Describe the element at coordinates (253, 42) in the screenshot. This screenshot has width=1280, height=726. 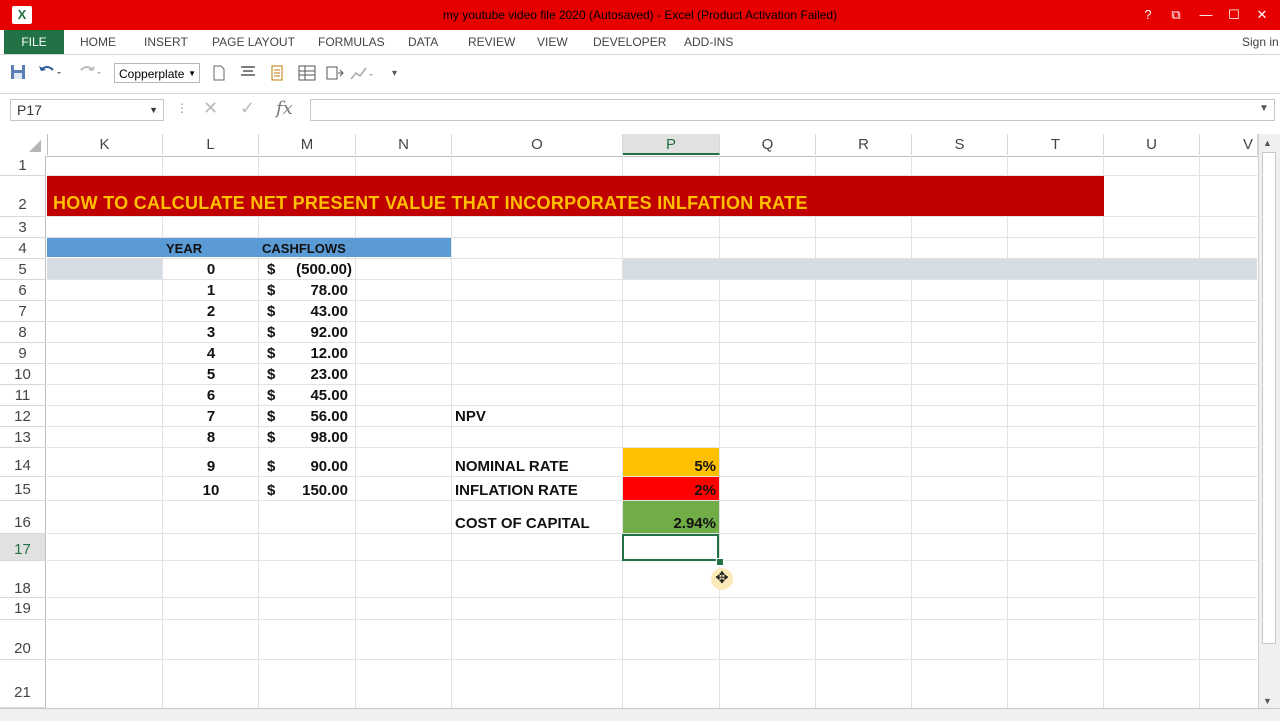
I see `tab-page-layout: PAGE LAYOUT` at that location.